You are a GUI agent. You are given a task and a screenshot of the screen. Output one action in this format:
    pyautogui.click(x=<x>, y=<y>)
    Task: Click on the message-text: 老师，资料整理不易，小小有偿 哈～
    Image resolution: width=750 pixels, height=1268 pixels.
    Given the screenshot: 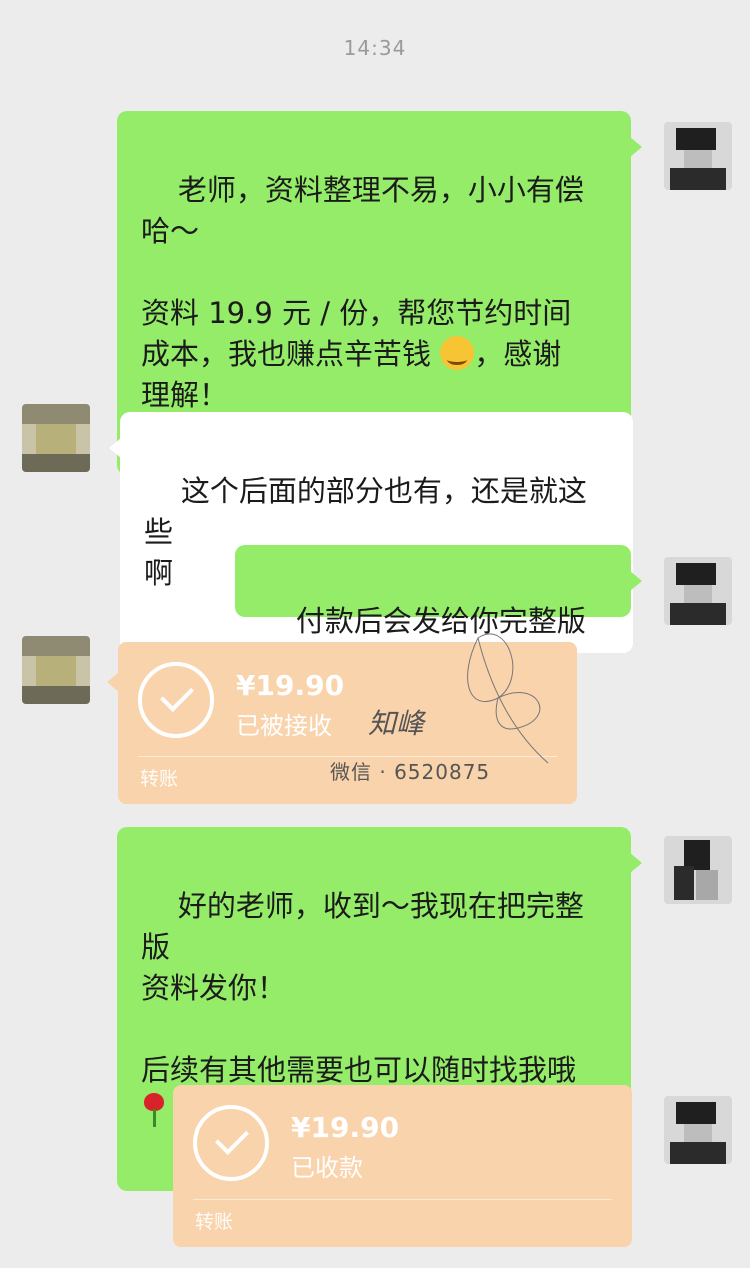 What is the action you would take?
    pyautogui.click(x=362, y=210)
    